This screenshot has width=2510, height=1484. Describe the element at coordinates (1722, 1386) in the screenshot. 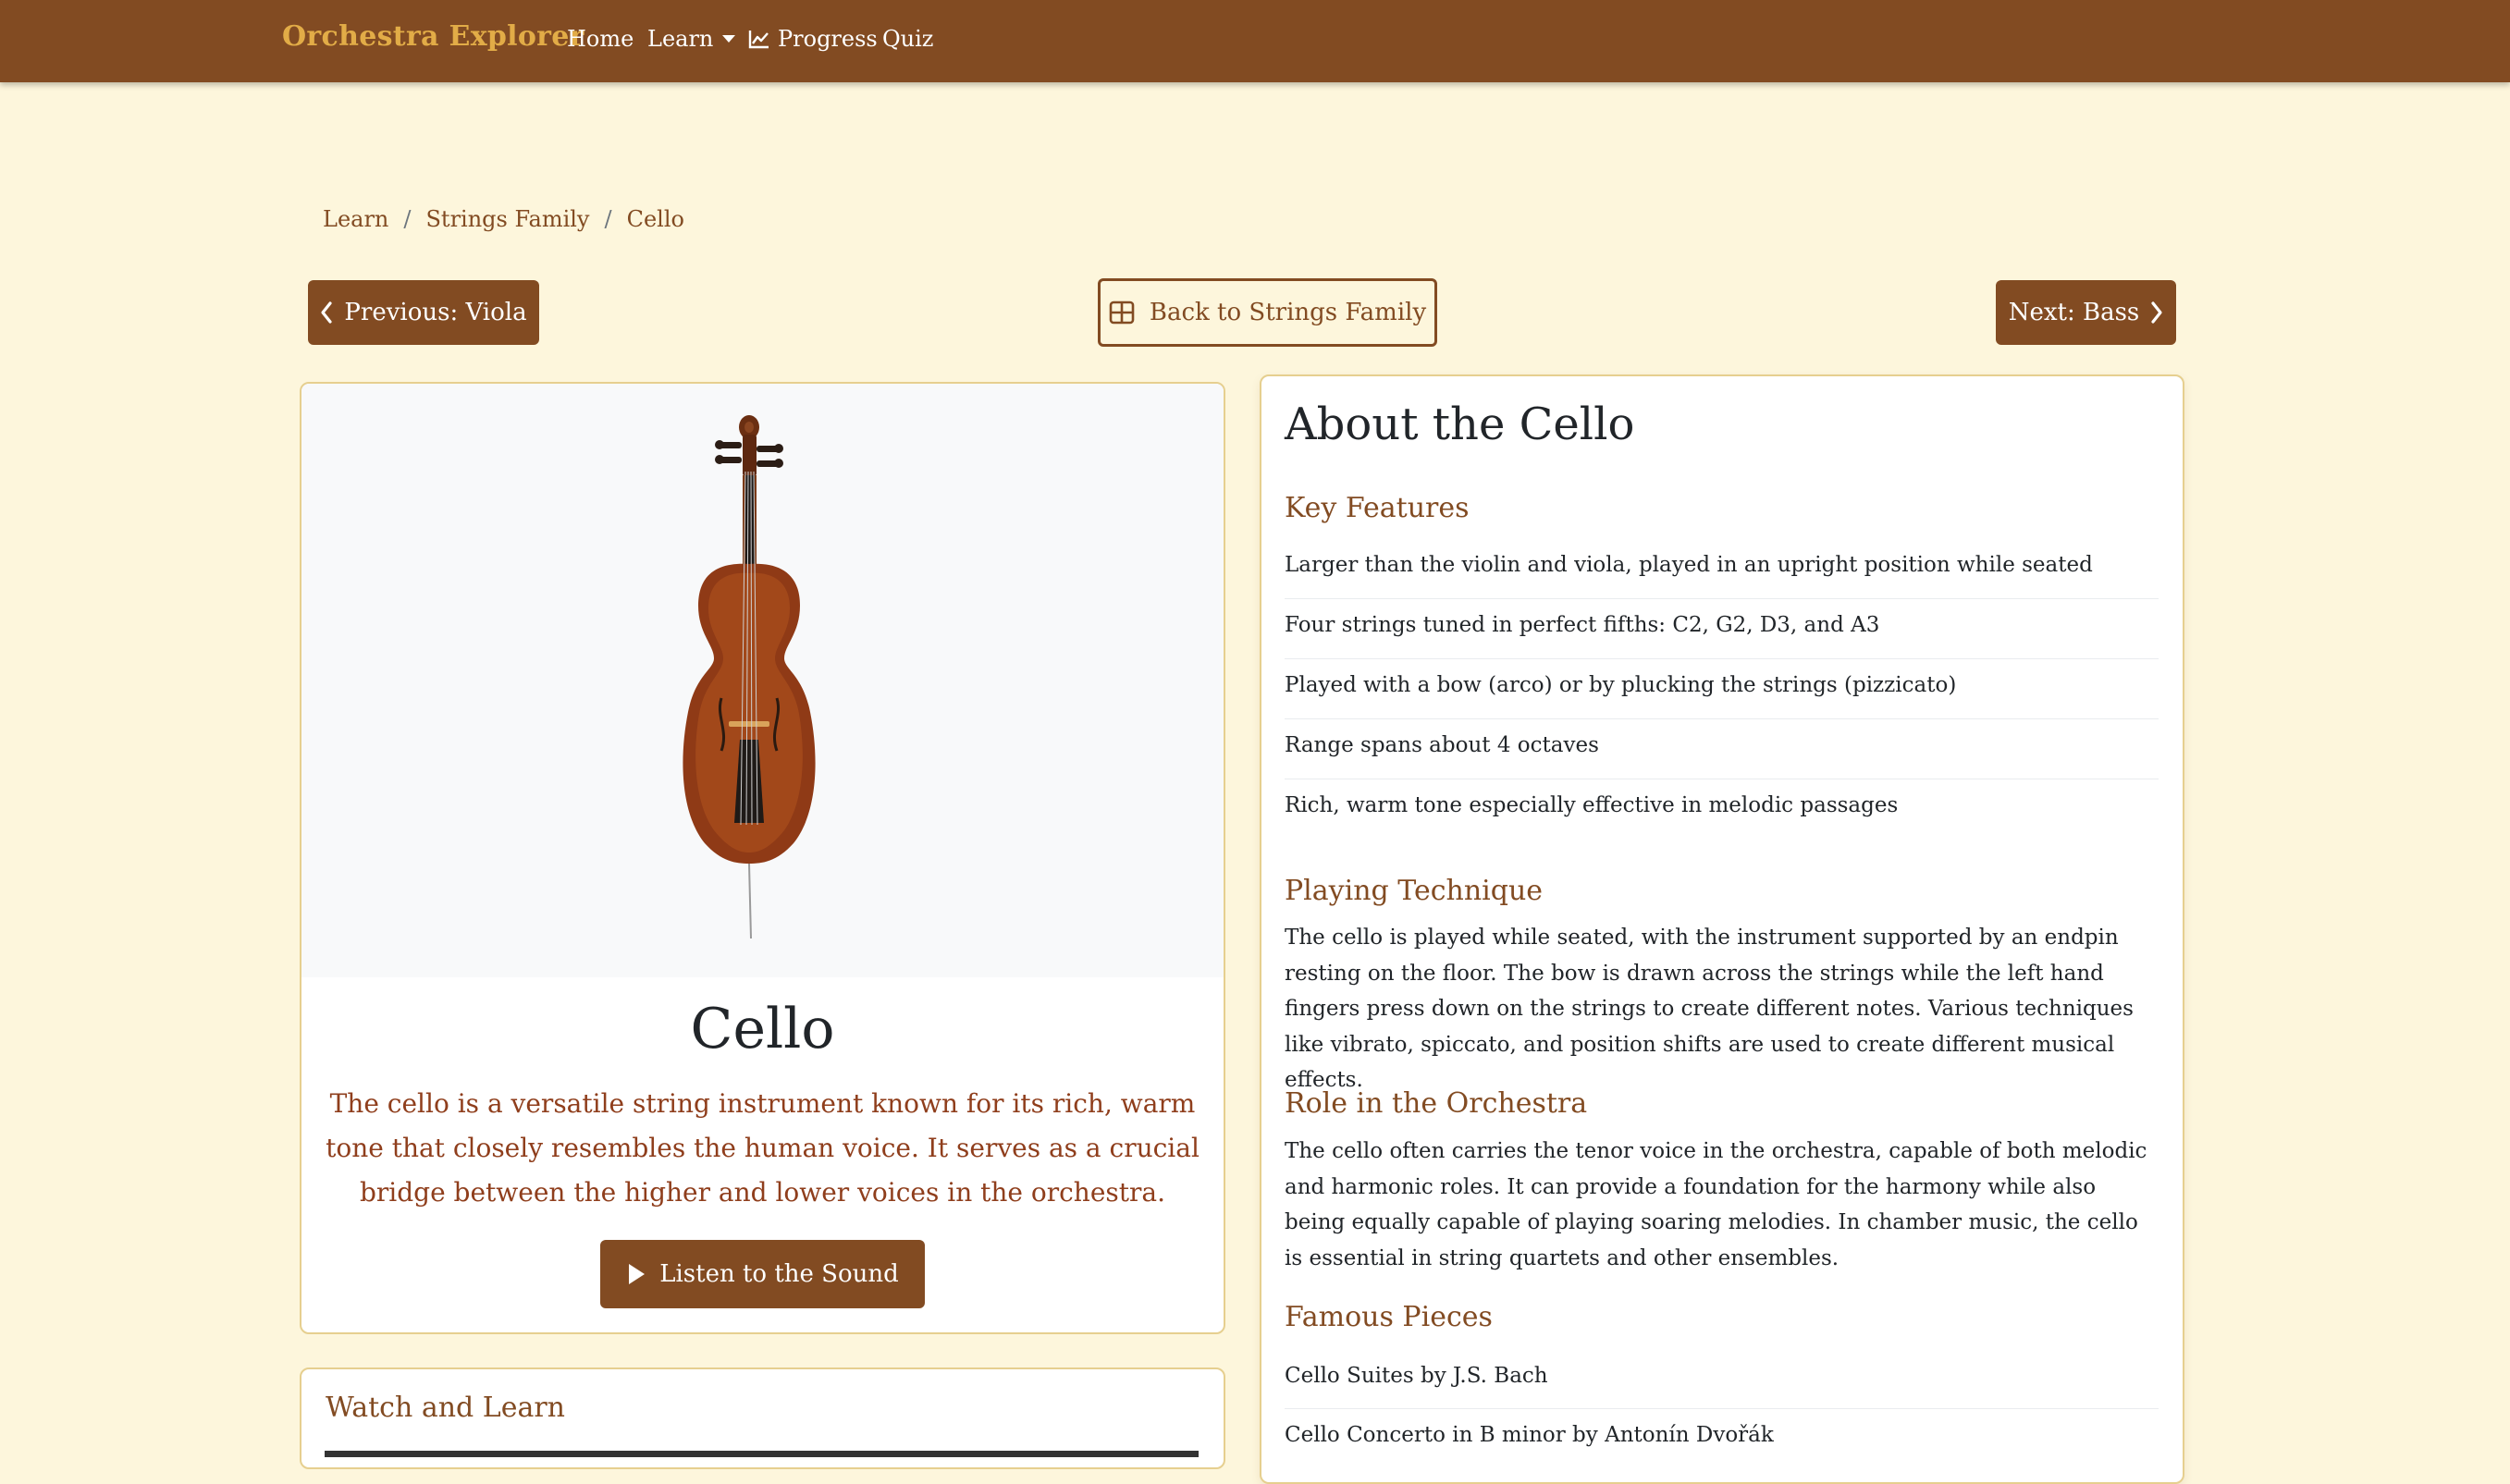

I see `list-item: Cello Suites by J.S. Bach` at that location.